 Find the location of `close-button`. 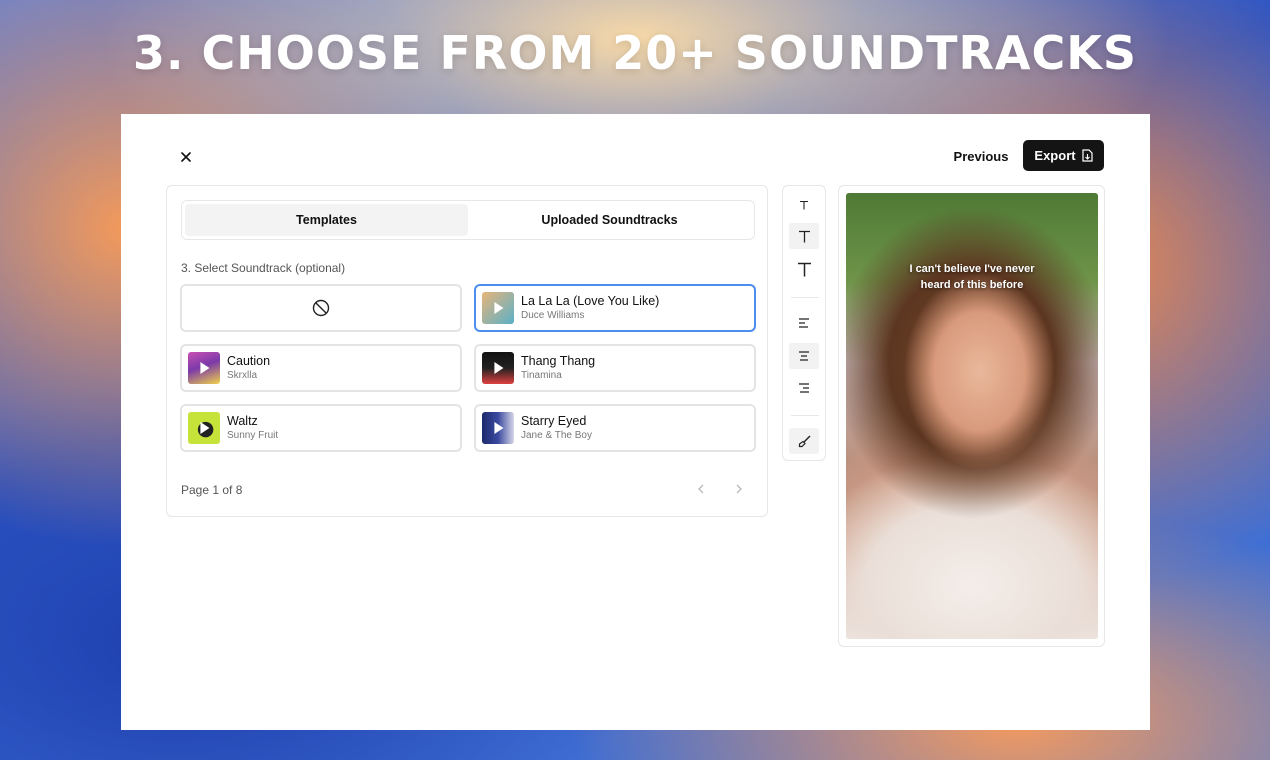

close-button is located at coordinates (186, 157).